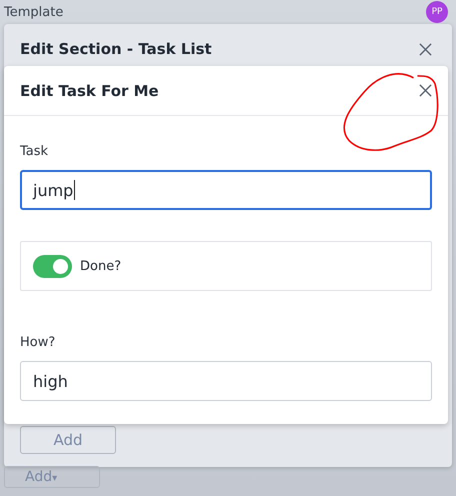  What do you see at coordinates (68, 440) in the screenshot?
I see `add-button: Add` at bounding box center [68, 440].